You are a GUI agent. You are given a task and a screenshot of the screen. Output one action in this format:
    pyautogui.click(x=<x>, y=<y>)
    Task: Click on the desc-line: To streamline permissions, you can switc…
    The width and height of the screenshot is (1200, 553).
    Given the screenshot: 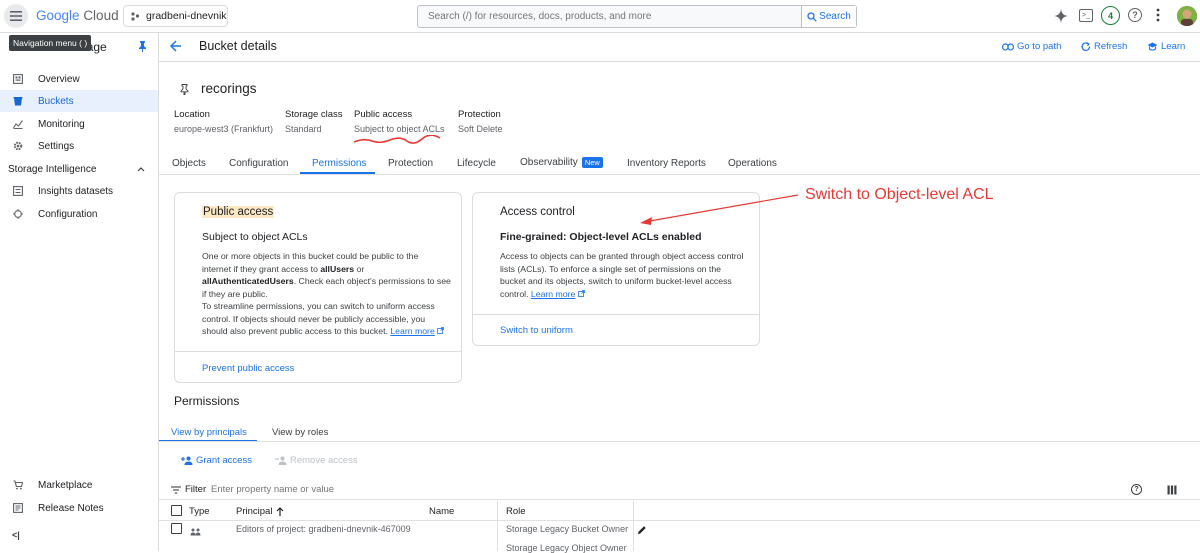 What is the action you would take?
    pyautogui.click(x=318, y=306)
    